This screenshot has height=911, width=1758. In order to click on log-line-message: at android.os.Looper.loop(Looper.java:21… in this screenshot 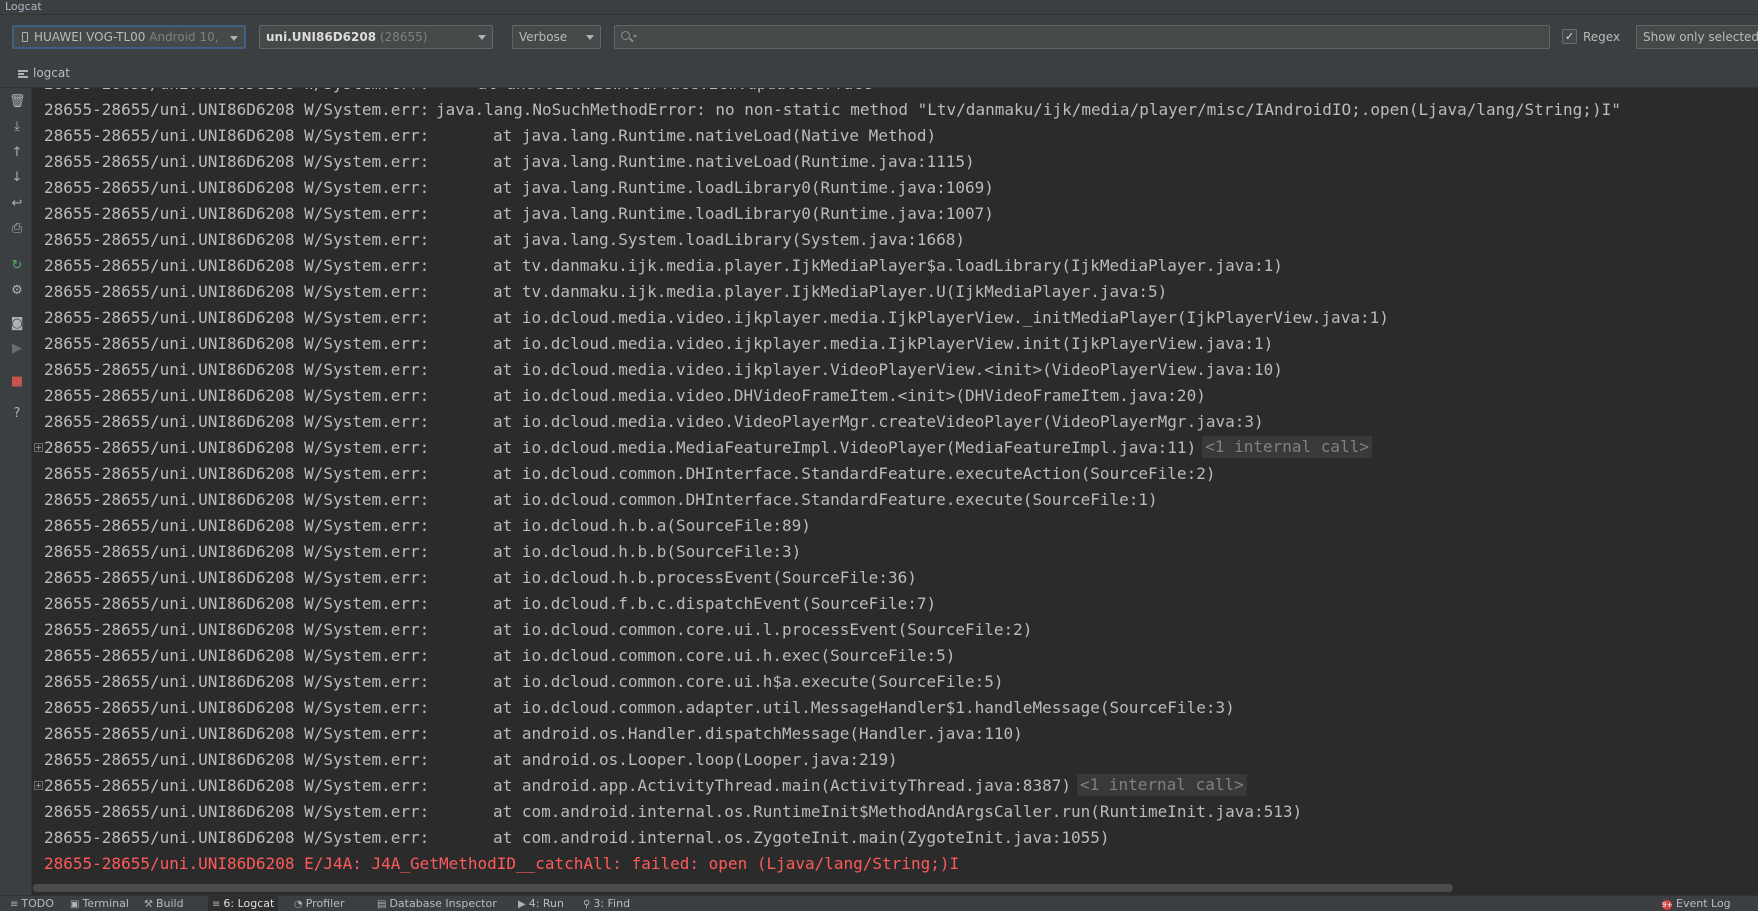, I will do `click(695, 759)`.